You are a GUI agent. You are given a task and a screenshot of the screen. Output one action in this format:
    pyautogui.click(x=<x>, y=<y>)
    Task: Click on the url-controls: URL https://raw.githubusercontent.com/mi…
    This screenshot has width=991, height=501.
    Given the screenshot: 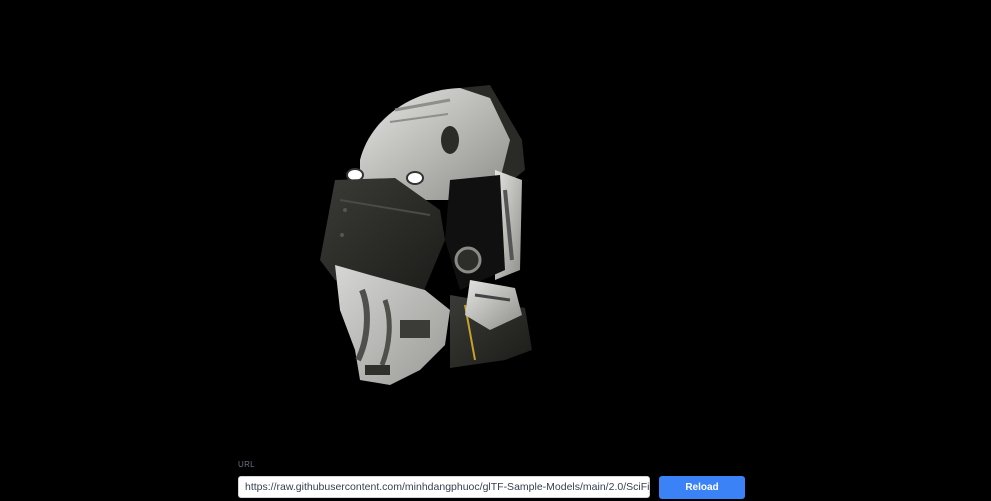 What is the action you would take?
    pyautogui.click(x=491, y=480)
    